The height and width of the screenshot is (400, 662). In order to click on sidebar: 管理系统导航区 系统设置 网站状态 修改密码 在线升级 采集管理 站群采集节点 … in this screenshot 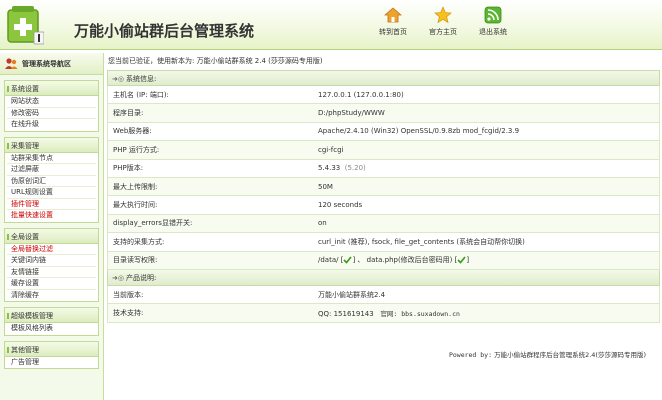, I will do `click(52, 226)`.